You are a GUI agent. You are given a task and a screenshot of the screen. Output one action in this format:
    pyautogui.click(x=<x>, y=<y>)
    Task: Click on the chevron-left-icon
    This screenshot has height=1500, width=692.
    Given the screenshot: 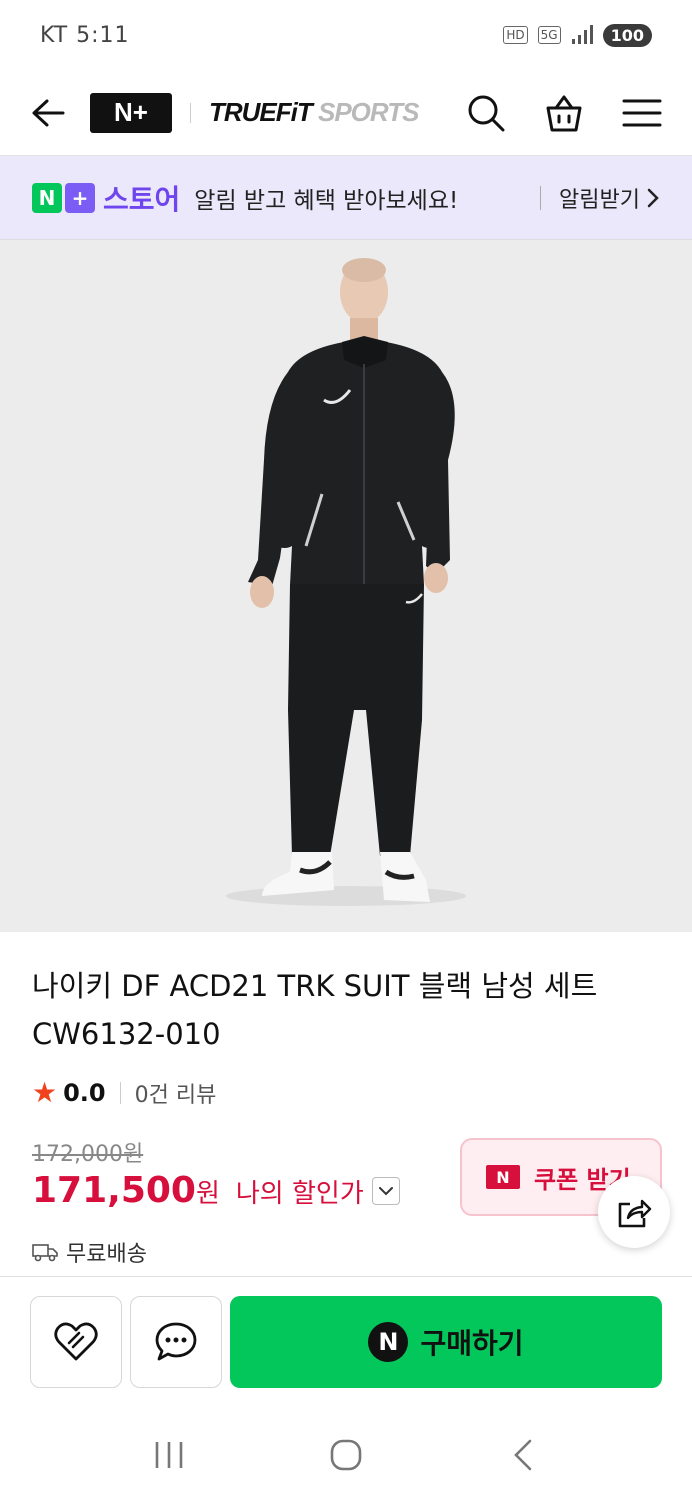 What is the action you would take?
    pyautogui.click(x=523, y=1455)
    